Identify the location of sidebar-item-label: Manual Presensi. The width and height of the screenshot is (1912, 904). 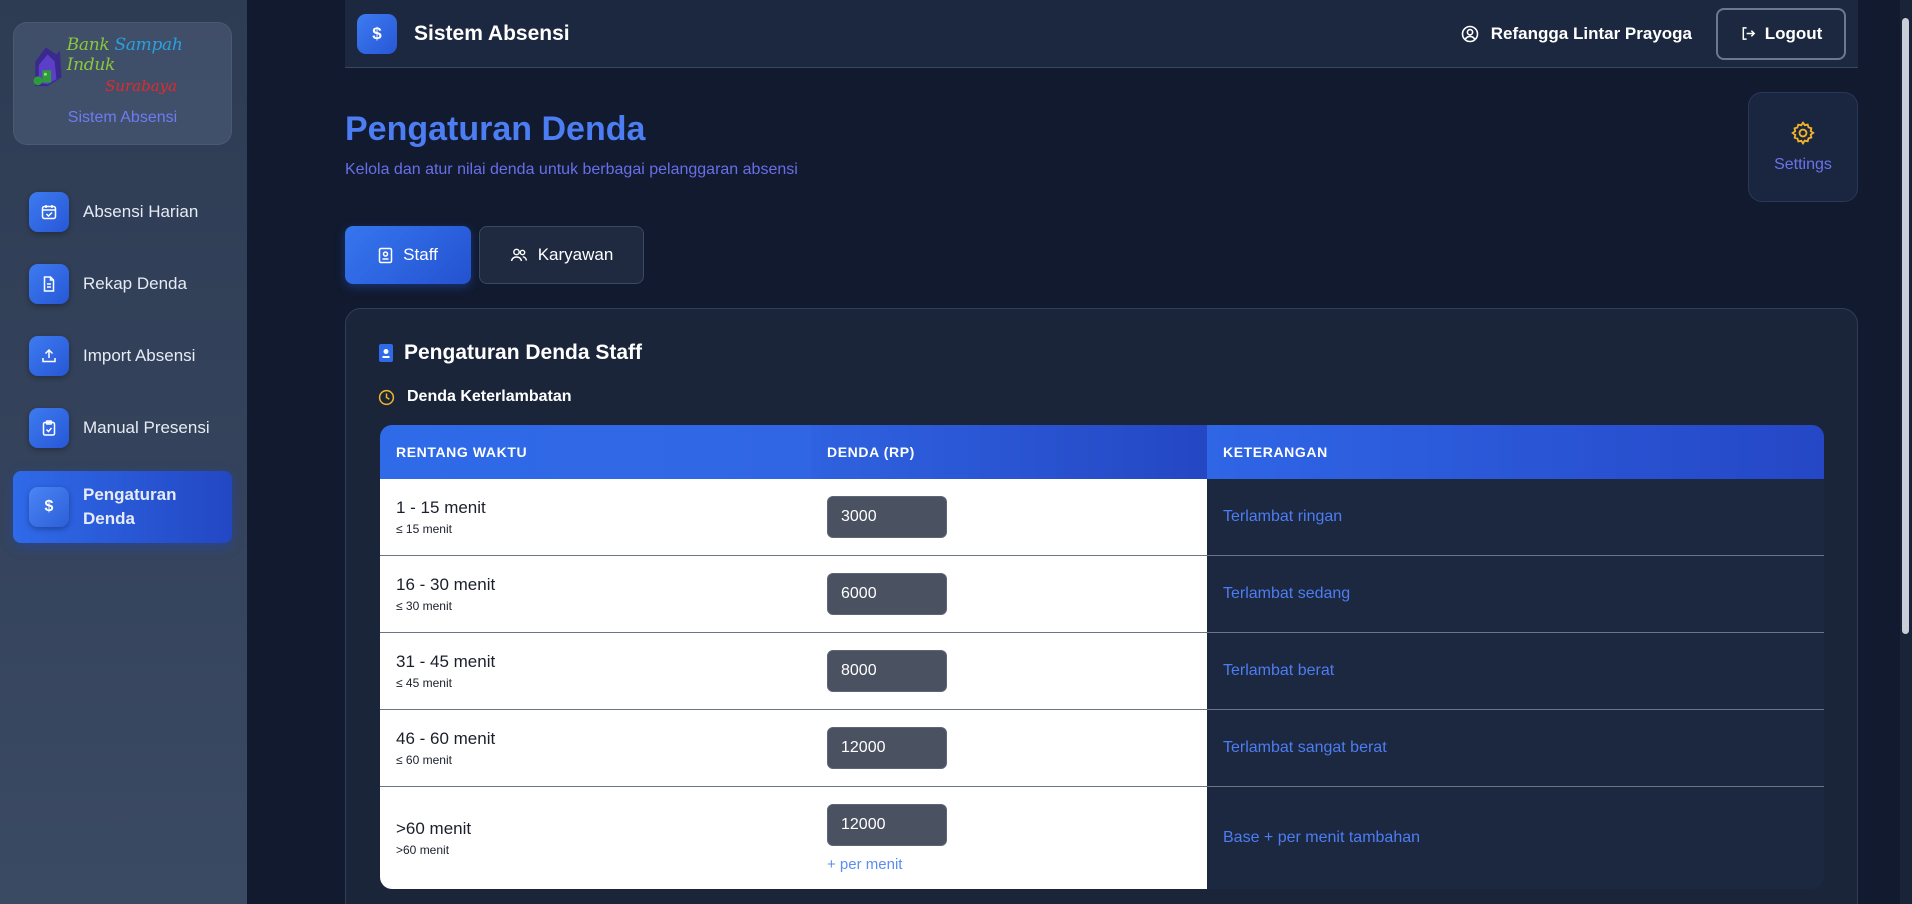
(146, 427).